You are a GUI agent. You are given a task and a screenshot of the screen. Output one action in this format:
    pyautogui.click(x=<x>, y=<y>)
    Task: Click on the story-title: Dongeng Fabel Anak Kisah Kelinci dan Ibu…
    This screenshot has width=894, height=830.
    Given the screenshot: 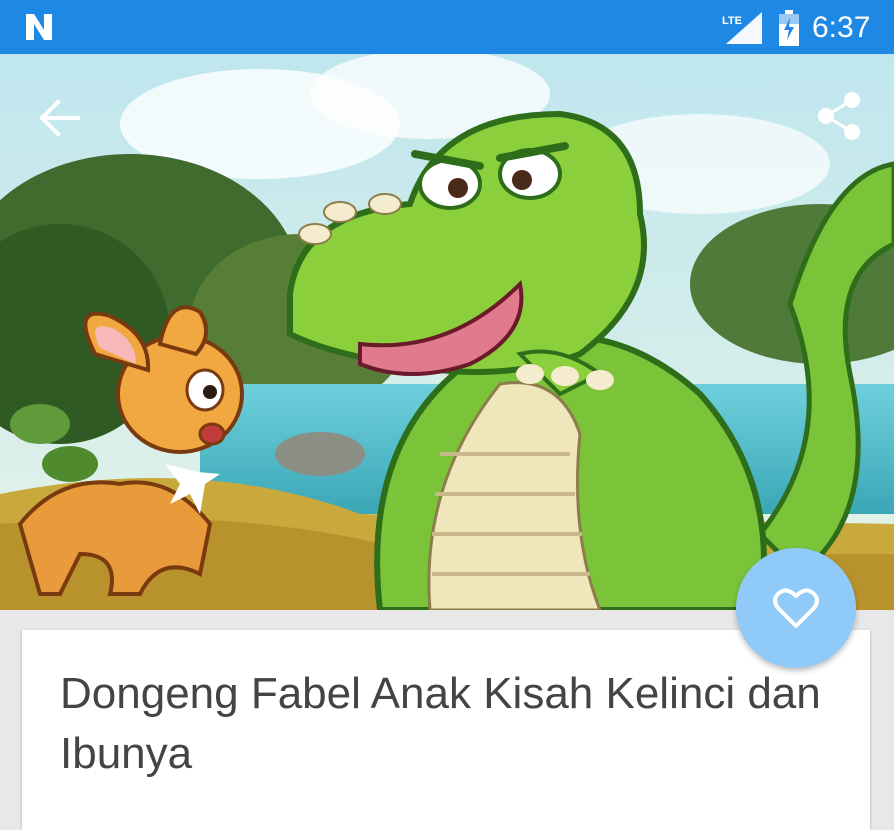 What is the action you would take?
    pyautogui.click(x=440, y=723)
    